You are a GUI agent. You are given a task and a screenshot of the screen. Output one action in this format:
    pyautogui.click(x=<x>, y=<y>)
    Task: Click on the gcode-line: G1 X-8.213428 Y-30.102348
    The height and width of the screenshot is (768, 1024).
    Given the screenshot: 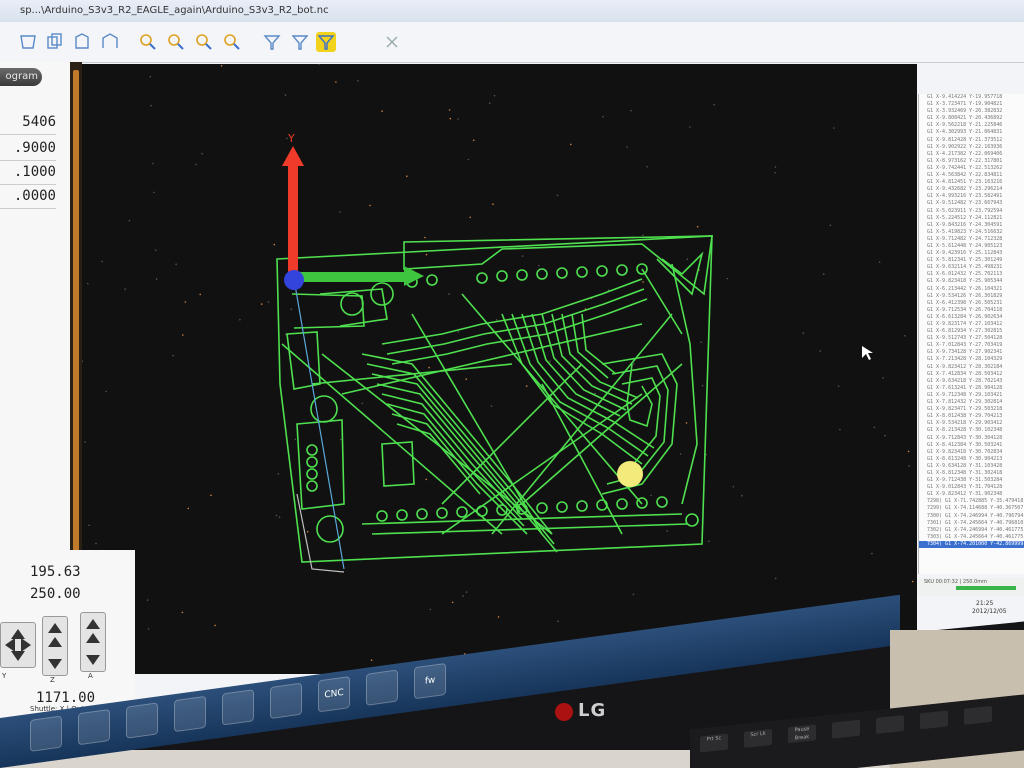 What is the action you would take?
    pyautogui.click(x=971, y=430)
    